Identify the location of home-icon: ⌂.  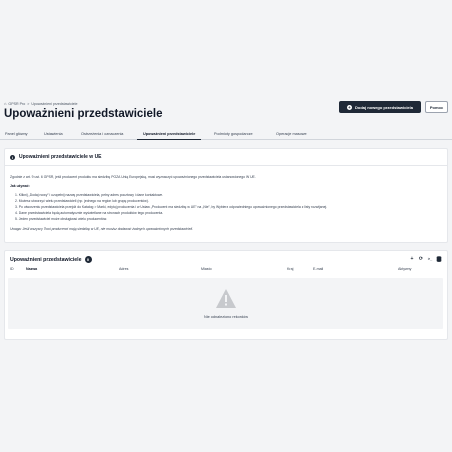
(5, 103).